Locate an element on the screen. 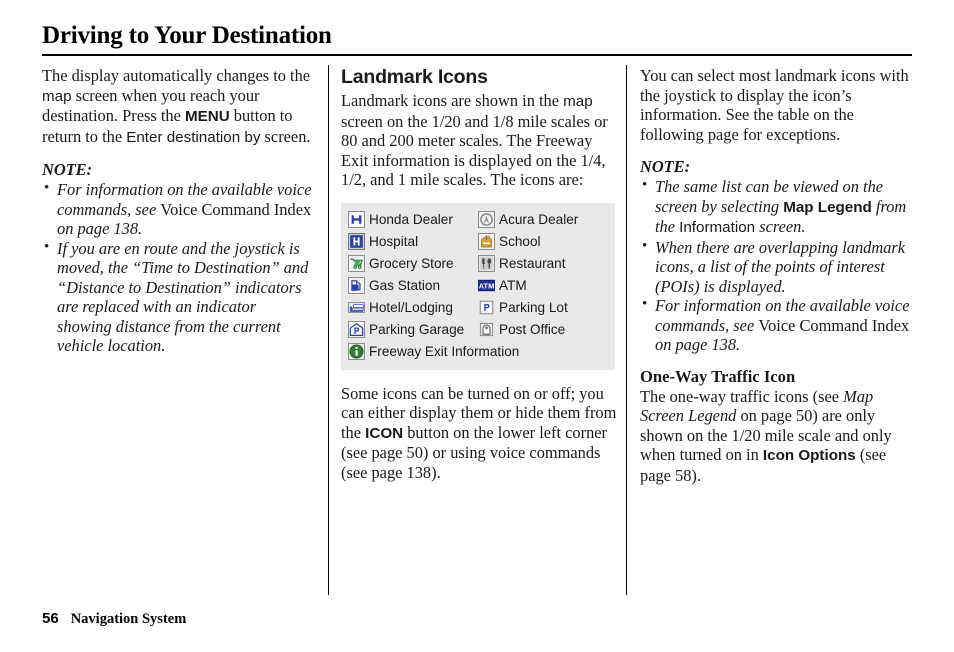  landmark-icons-heading: Landmark Icons is located at coordinates (414, 77).